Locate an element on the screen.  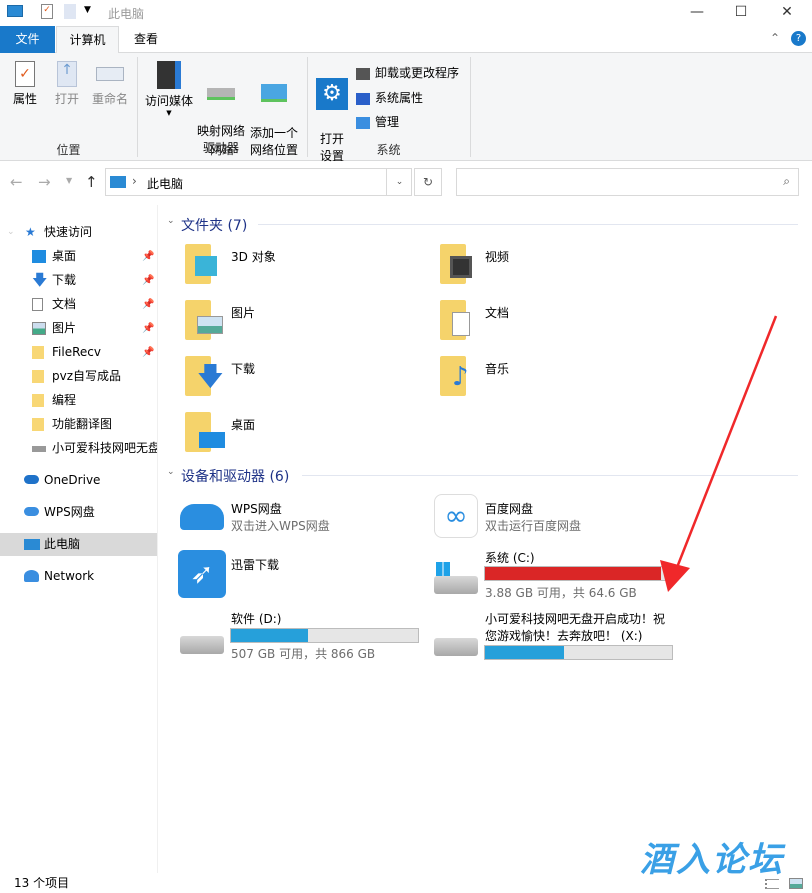
arrow-shaft is located at coordinates (726, 443).